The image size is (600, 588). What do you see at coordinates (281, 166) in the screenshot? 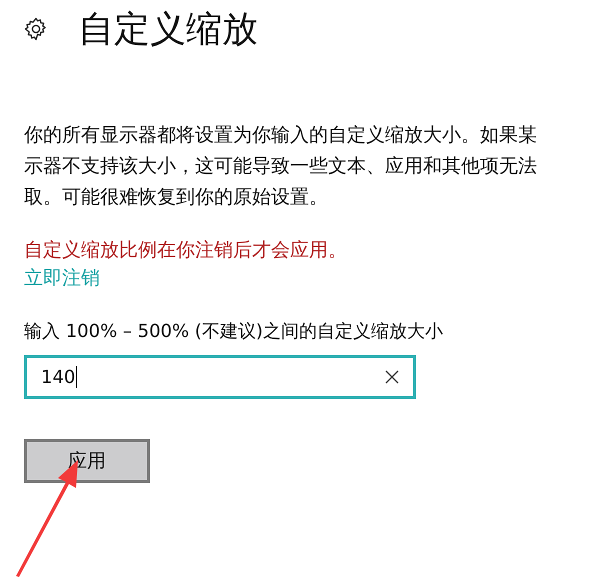
I see `description-line: 示器不支持该大小，这可能导致一些文本、应用和其他项无法` at bounding box center [281, 166].